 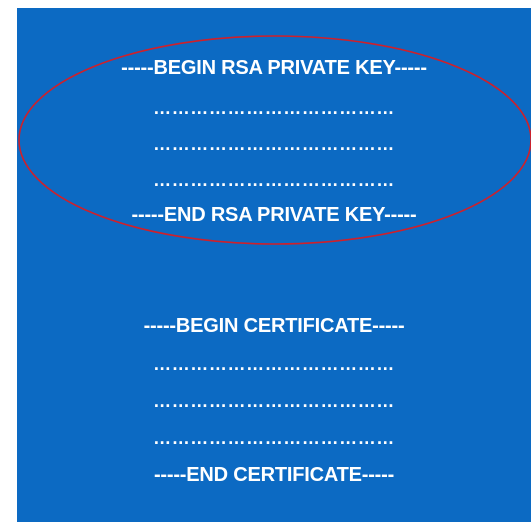 What do you see at coordinates (274, 215) in the screenshot?
I see `private-key-end-marker: -----END RSA PRIVATE KEY-----` at bounding box center [274, 215].